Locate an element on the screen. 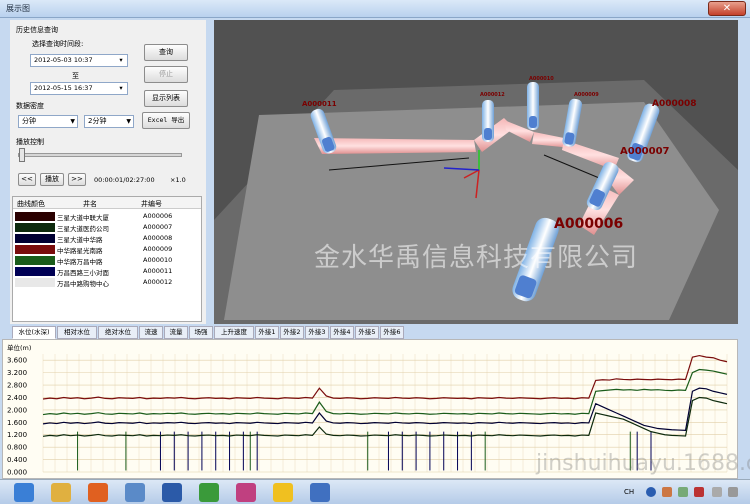 This screenshot has width=750, height=504. end-time-field: 2012-05-15 16:37 ▾ is located at coordinates (79, 88).